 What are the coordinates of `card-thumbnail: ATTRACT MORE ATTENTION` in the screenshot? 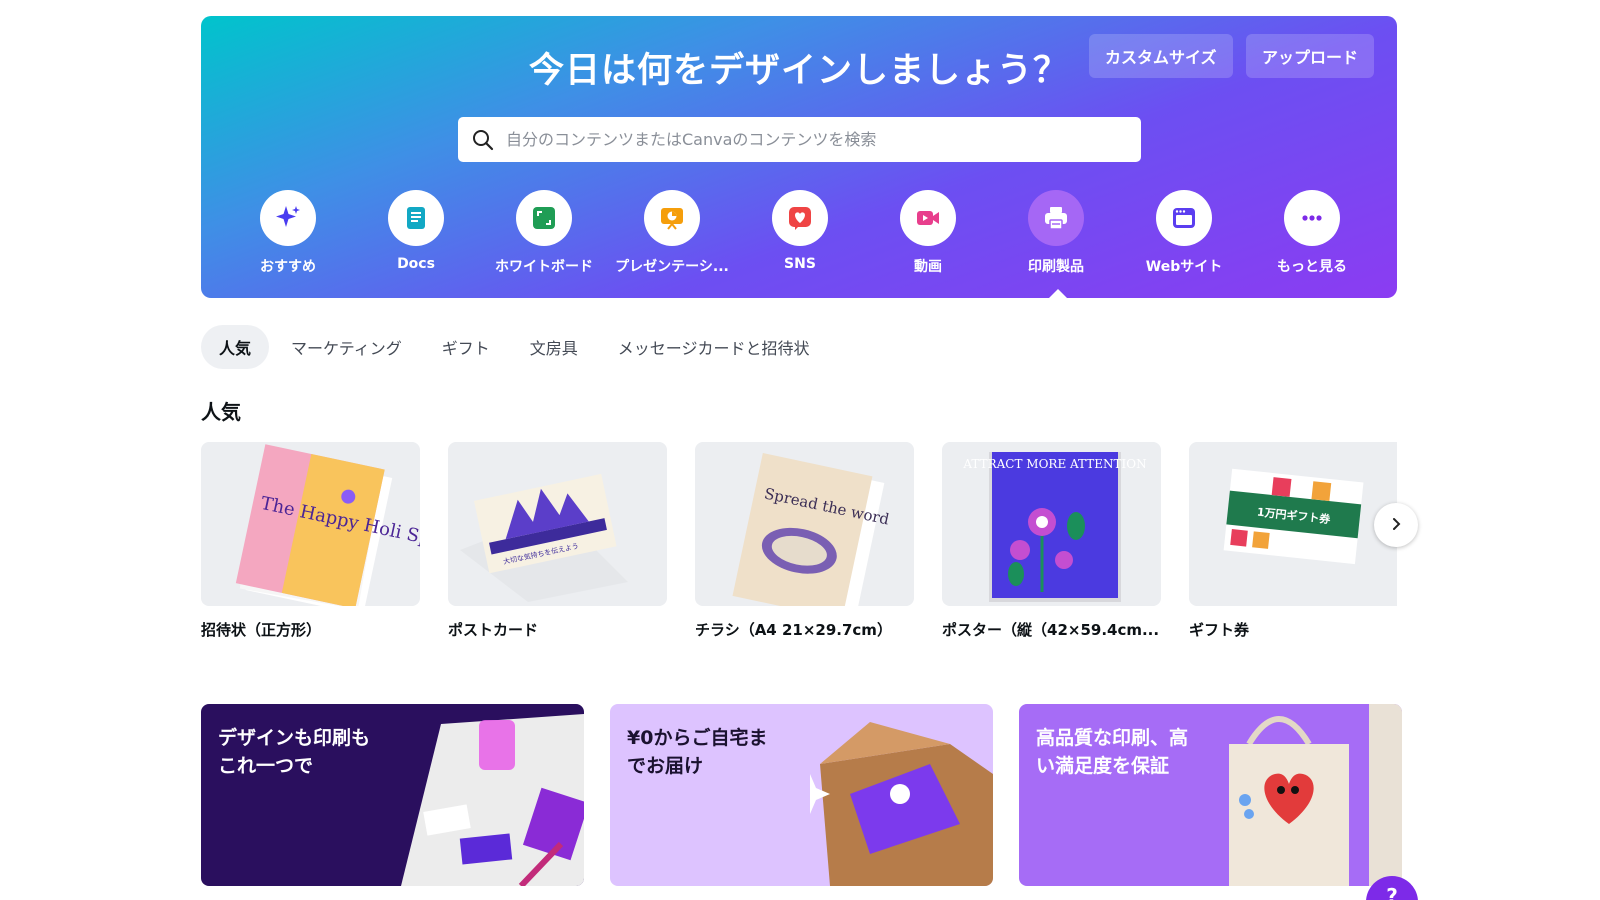 It's located at (1051, 524).